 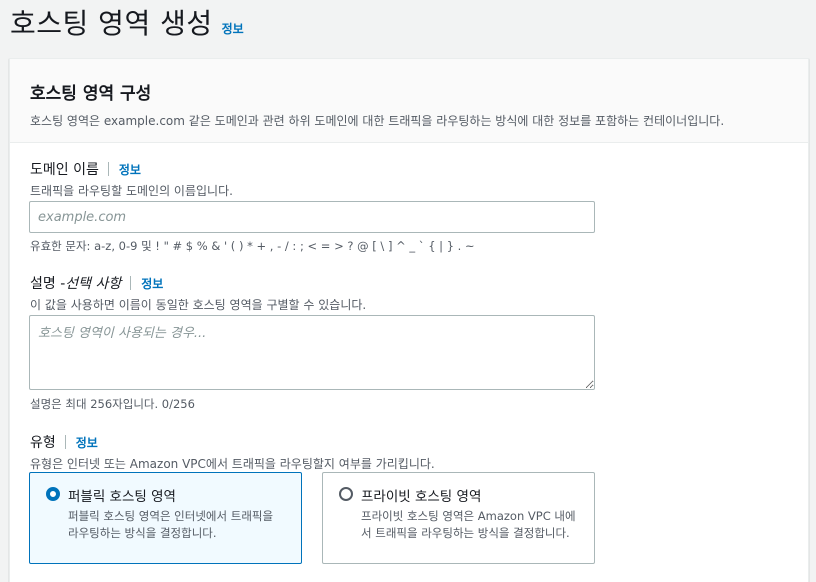 I want to click on description-label: 설명 -, so click(x=48, y=284).